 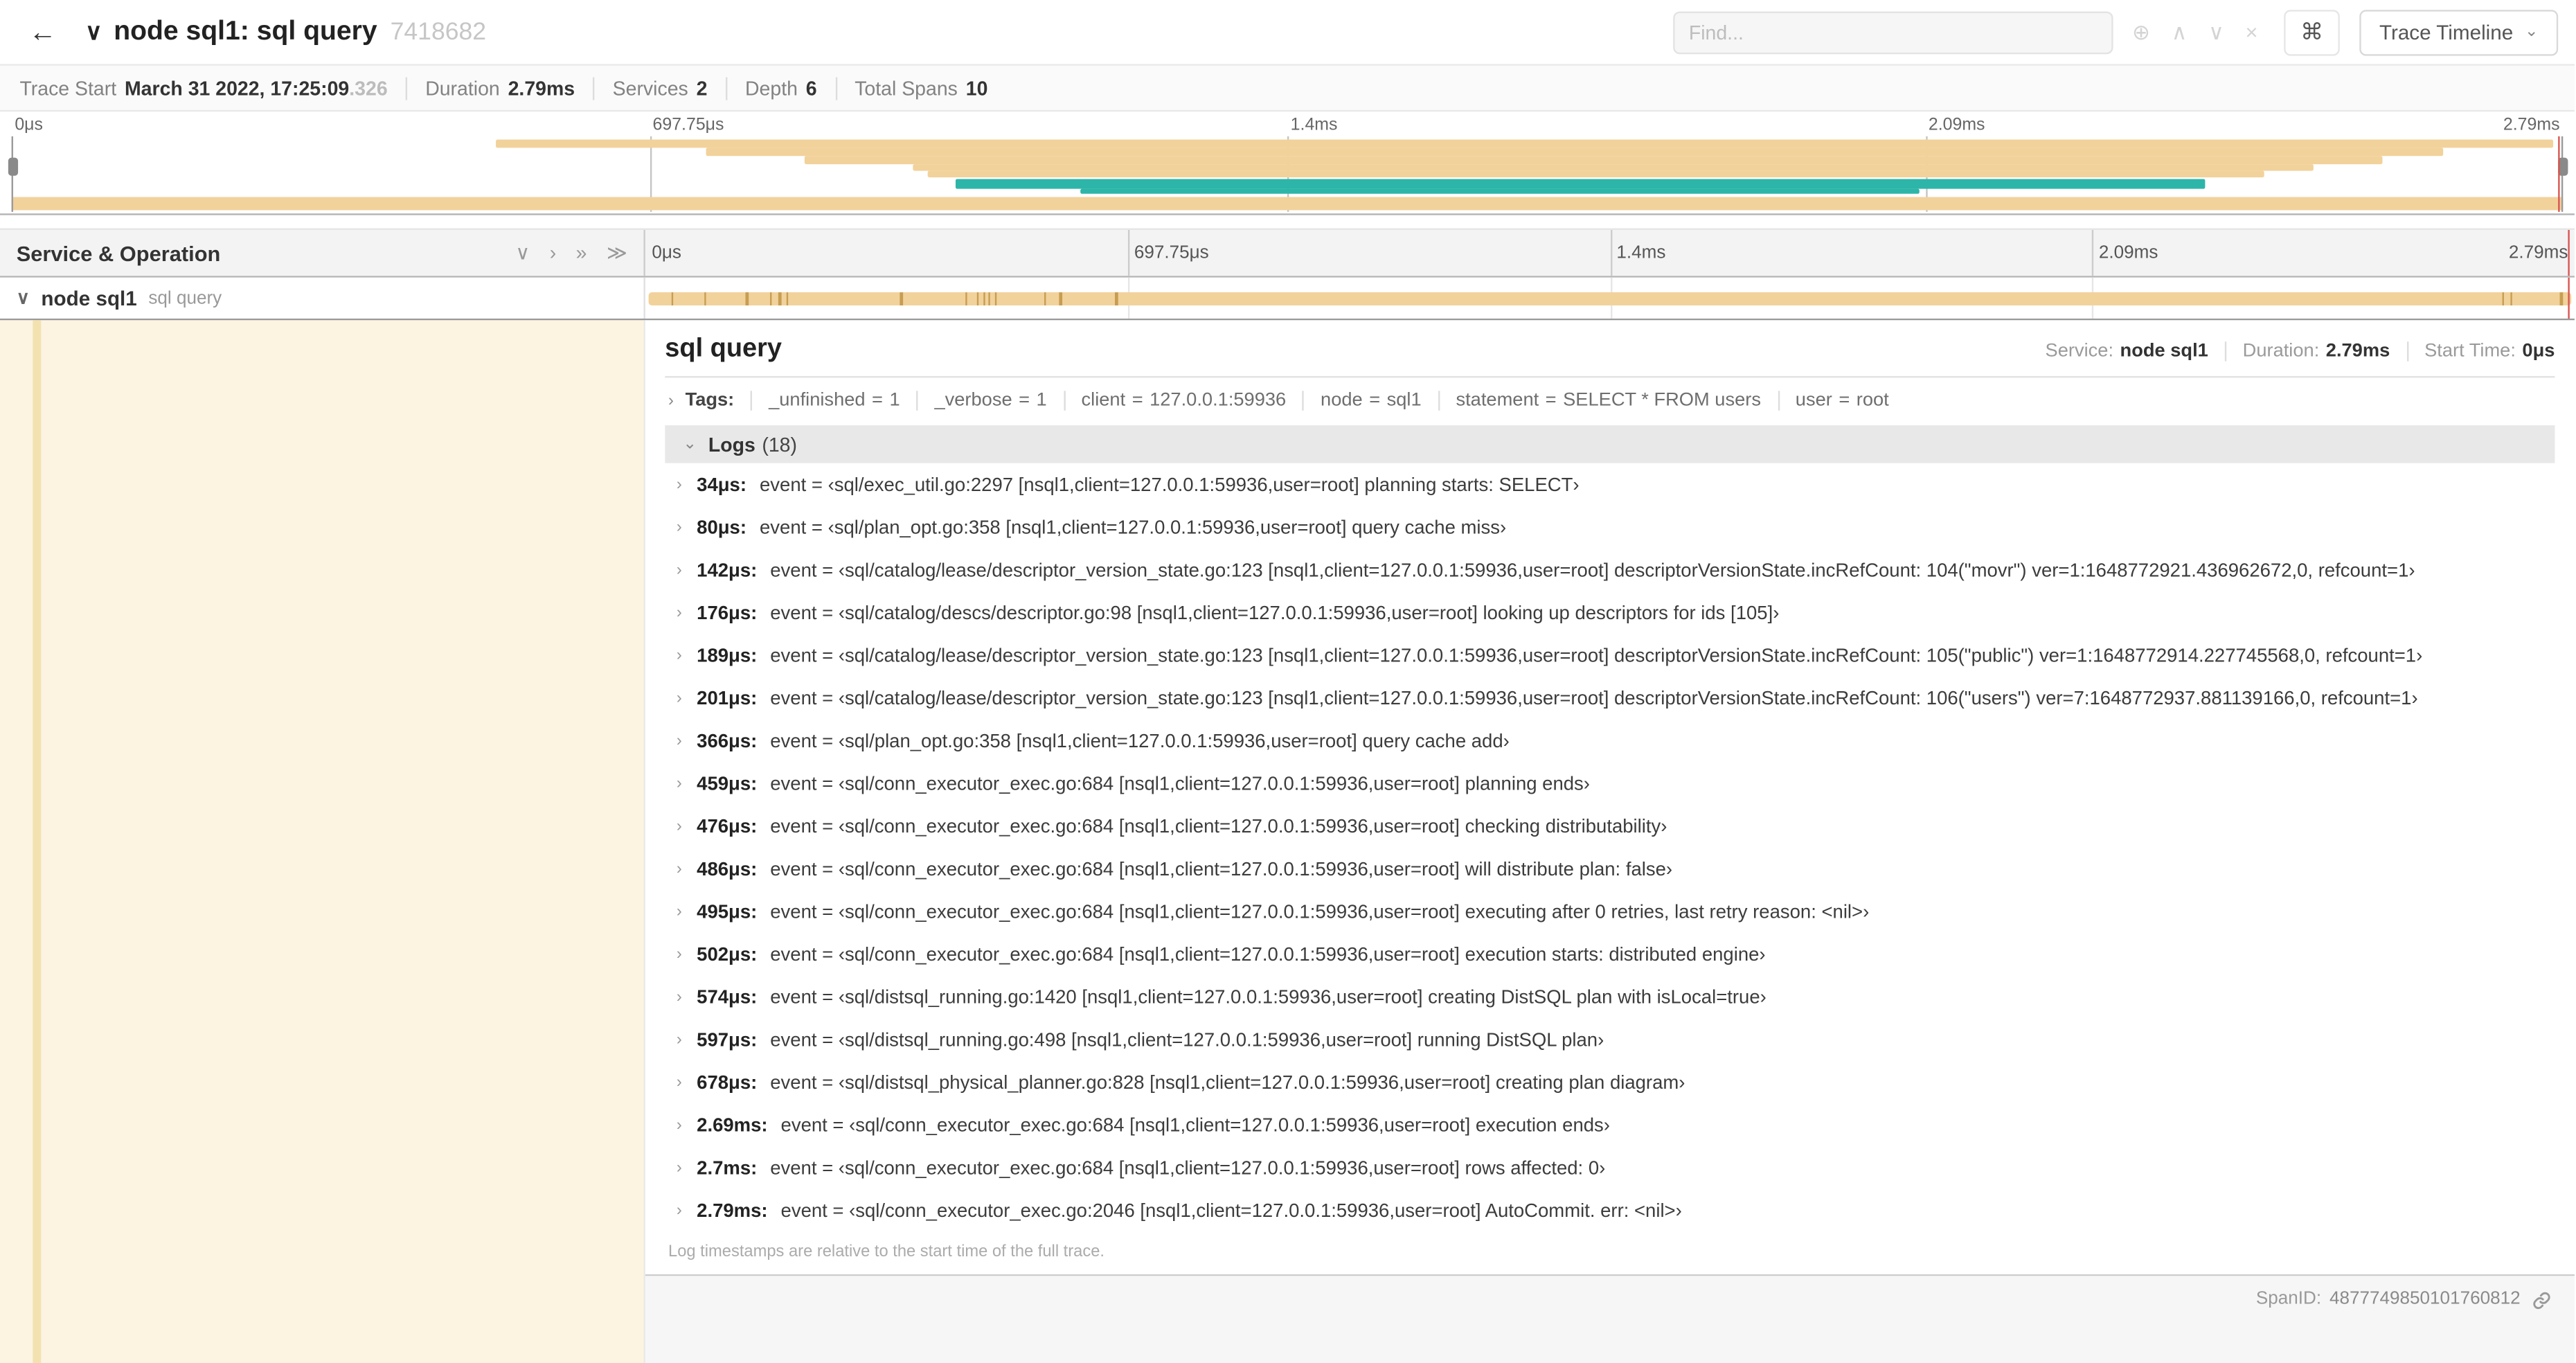 What do you see at coordinates (12, 167) in the screenshot?
I see `scrubber-grip` at bounding box center [12, 167].